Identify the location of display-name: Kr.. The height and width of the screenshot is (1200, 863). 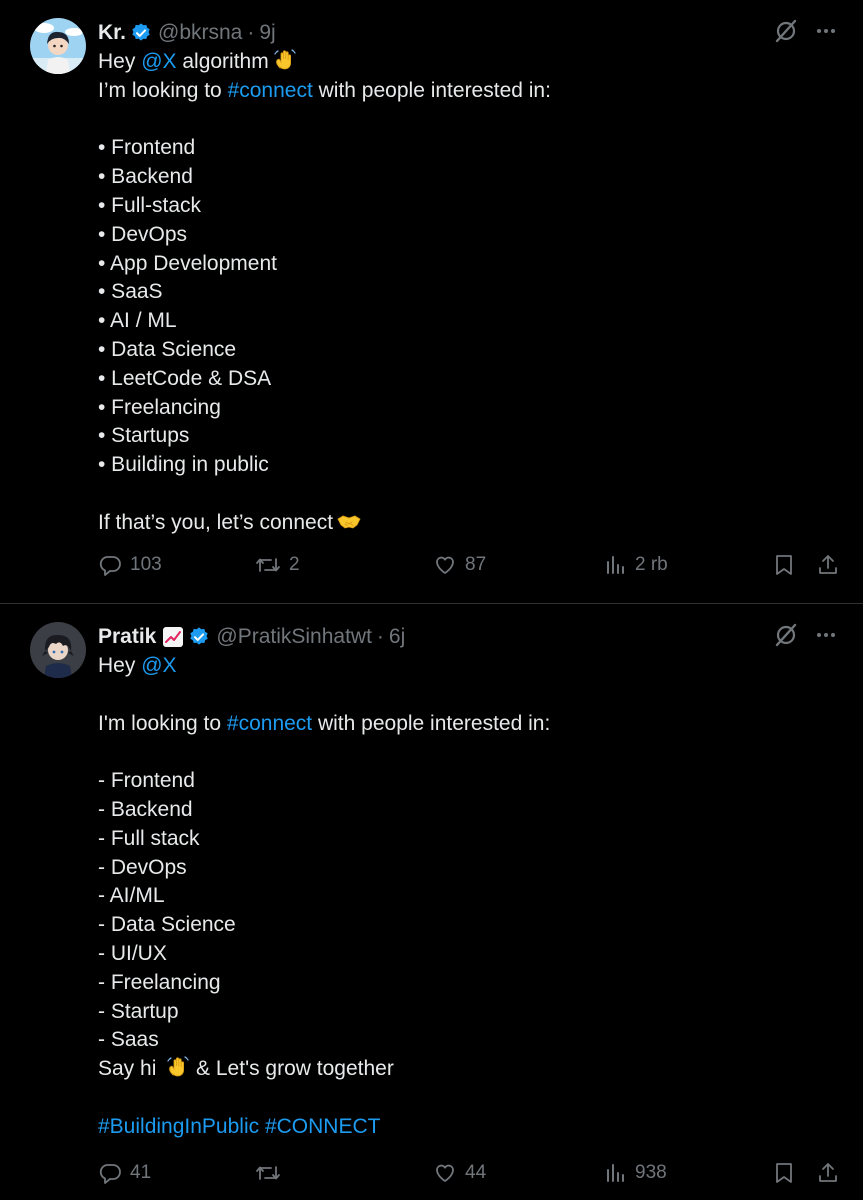
(112, 33).